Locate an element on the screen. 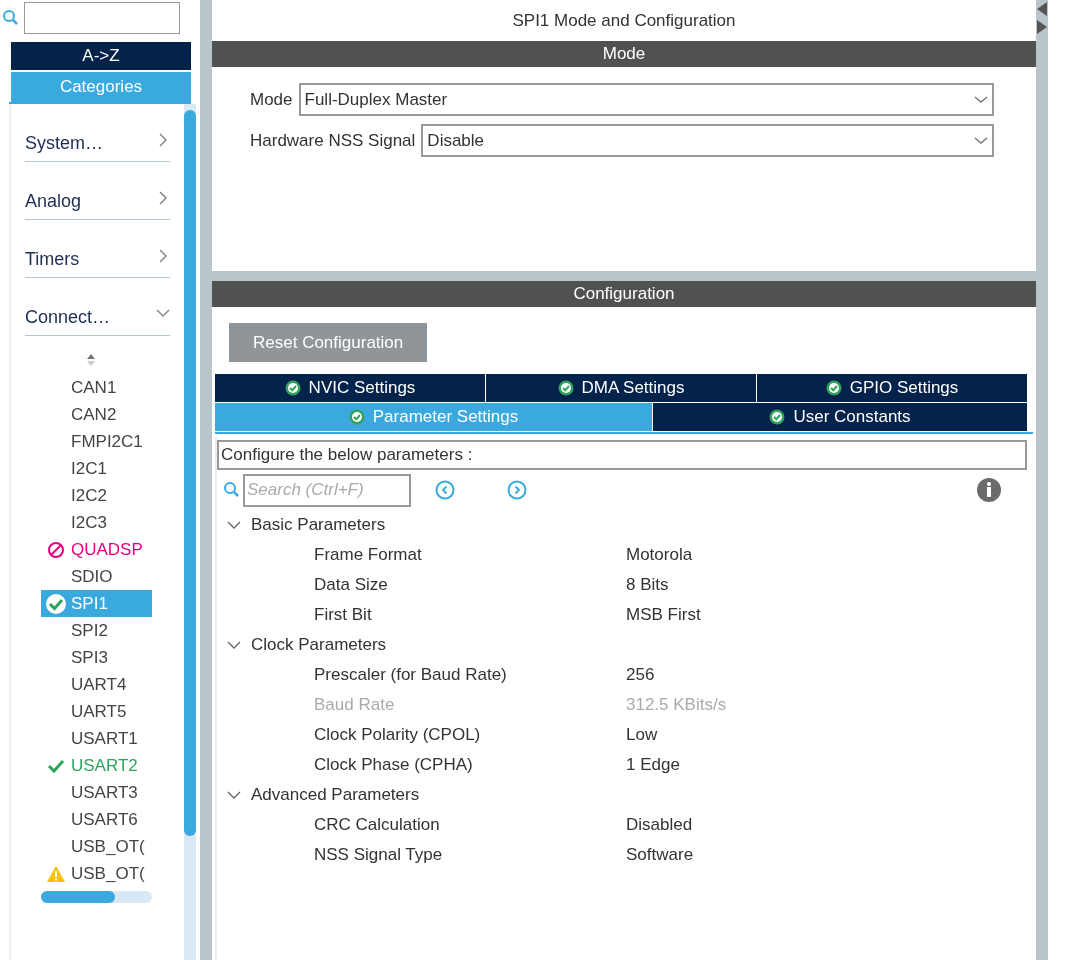  dropdown: Disable is located at coordinates (707, 140).